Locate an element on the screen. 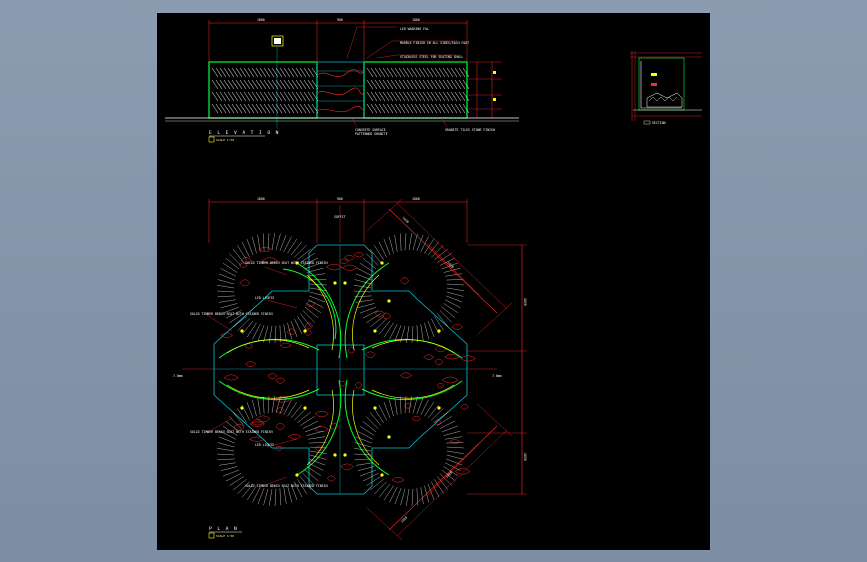 The height and width of the screenshot is (562, 867). elevation-title: E L E V A T I O N is located at coordinates (244, 133).